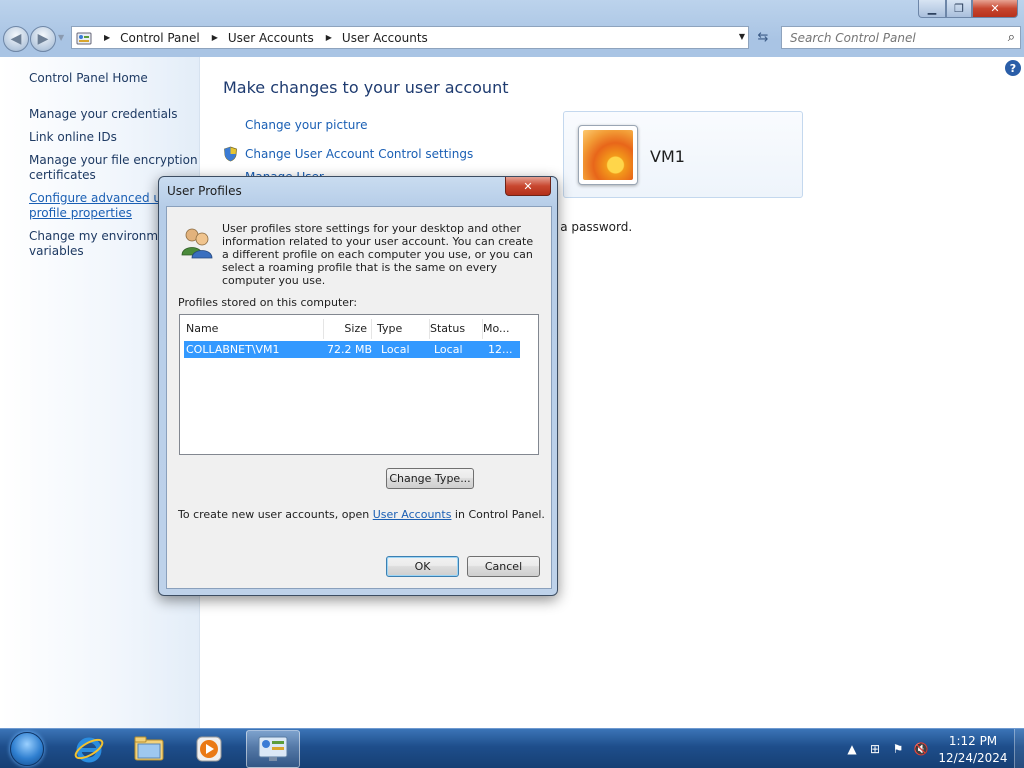 This screenshot has height=768, width=1024. What do you see at coordinates (275, 514) in the screenshot?
I see `footer-prefix: To create new user accounts, open` at bounding box center [275, 514].